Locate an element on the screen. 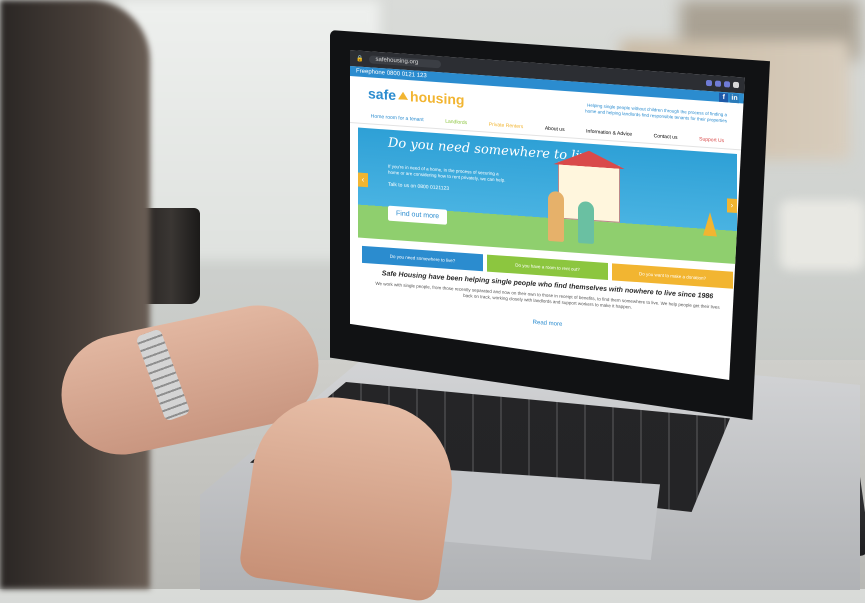 The height and width of the screenshot is (603, 865). nav-item-home: Home room for a tenant is located at coordinates (397, 118).